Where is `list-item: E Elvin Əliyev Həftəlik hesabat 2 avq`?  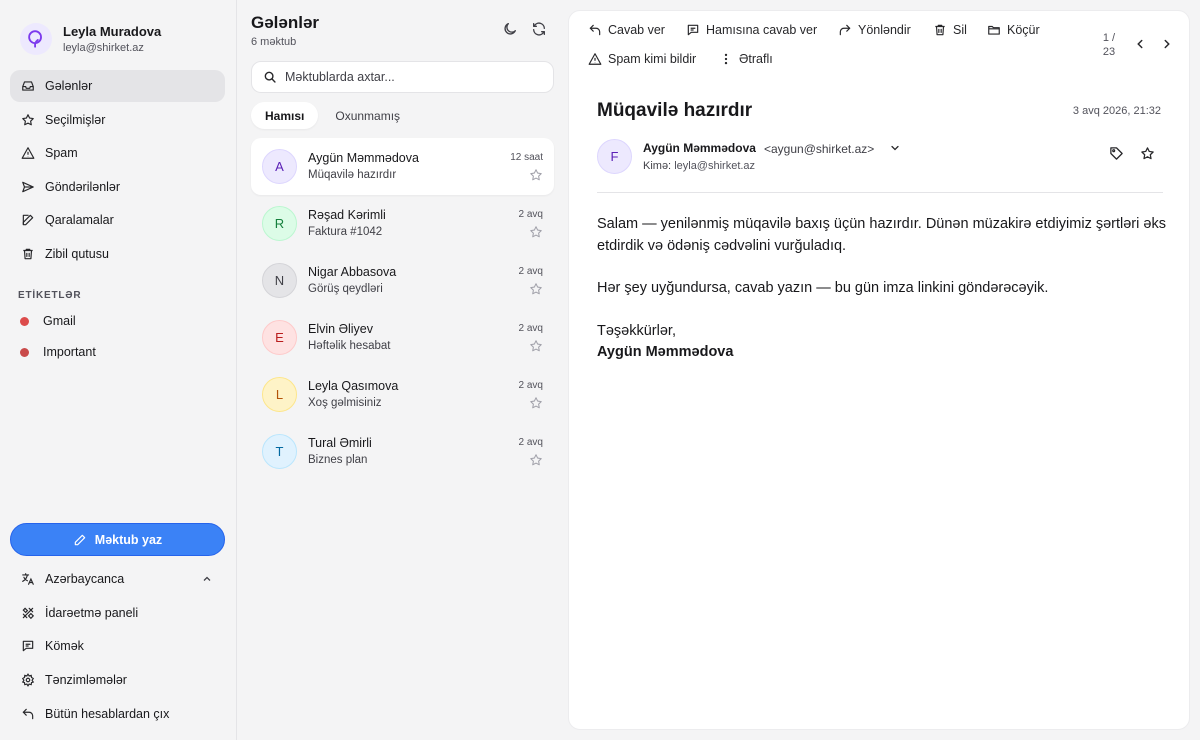 list-item: E Elvin Əliyev Həftəlik hesabat 2 avq is located at coordinates (402, 337).